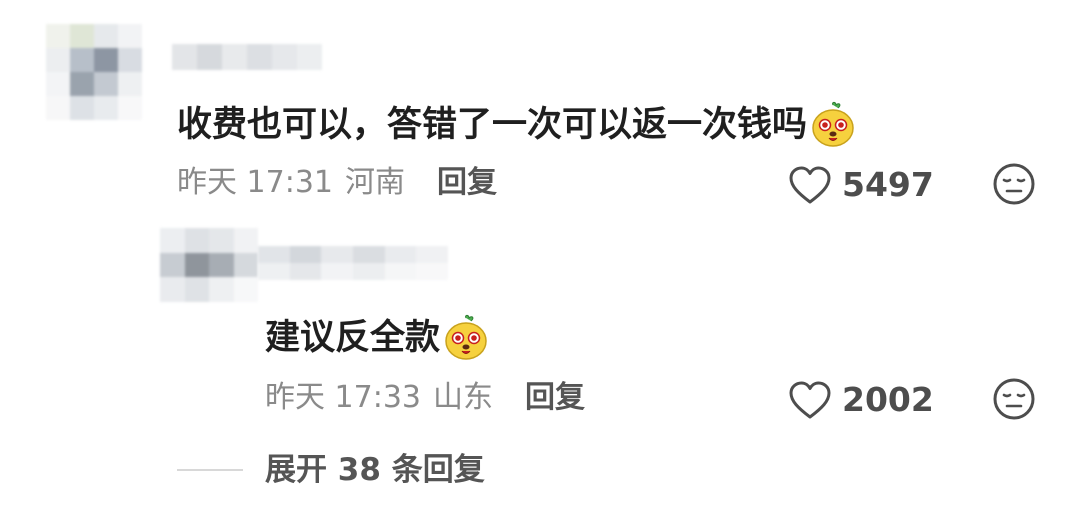 The width and height of the screenshot is (1080, 523). I want to click on like-button: 5497, so click(861, 185).